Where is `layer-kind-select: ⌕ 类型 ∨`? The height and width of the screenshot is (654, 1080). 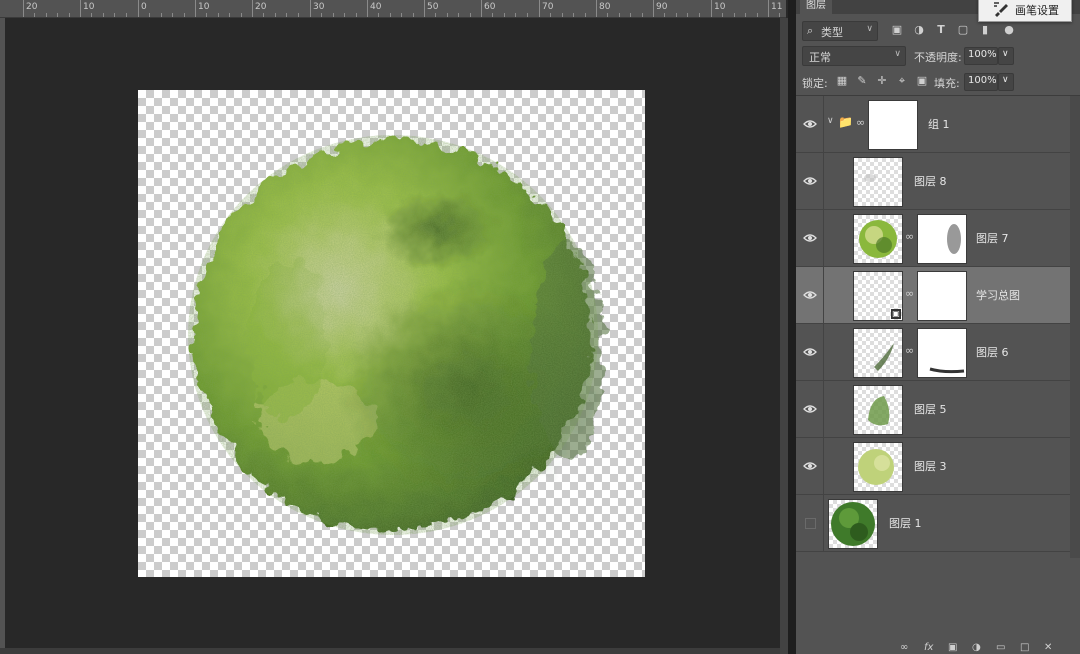
layer-kind-select: ⌕ 类型 ∨ is located at coordinates (840, 31).